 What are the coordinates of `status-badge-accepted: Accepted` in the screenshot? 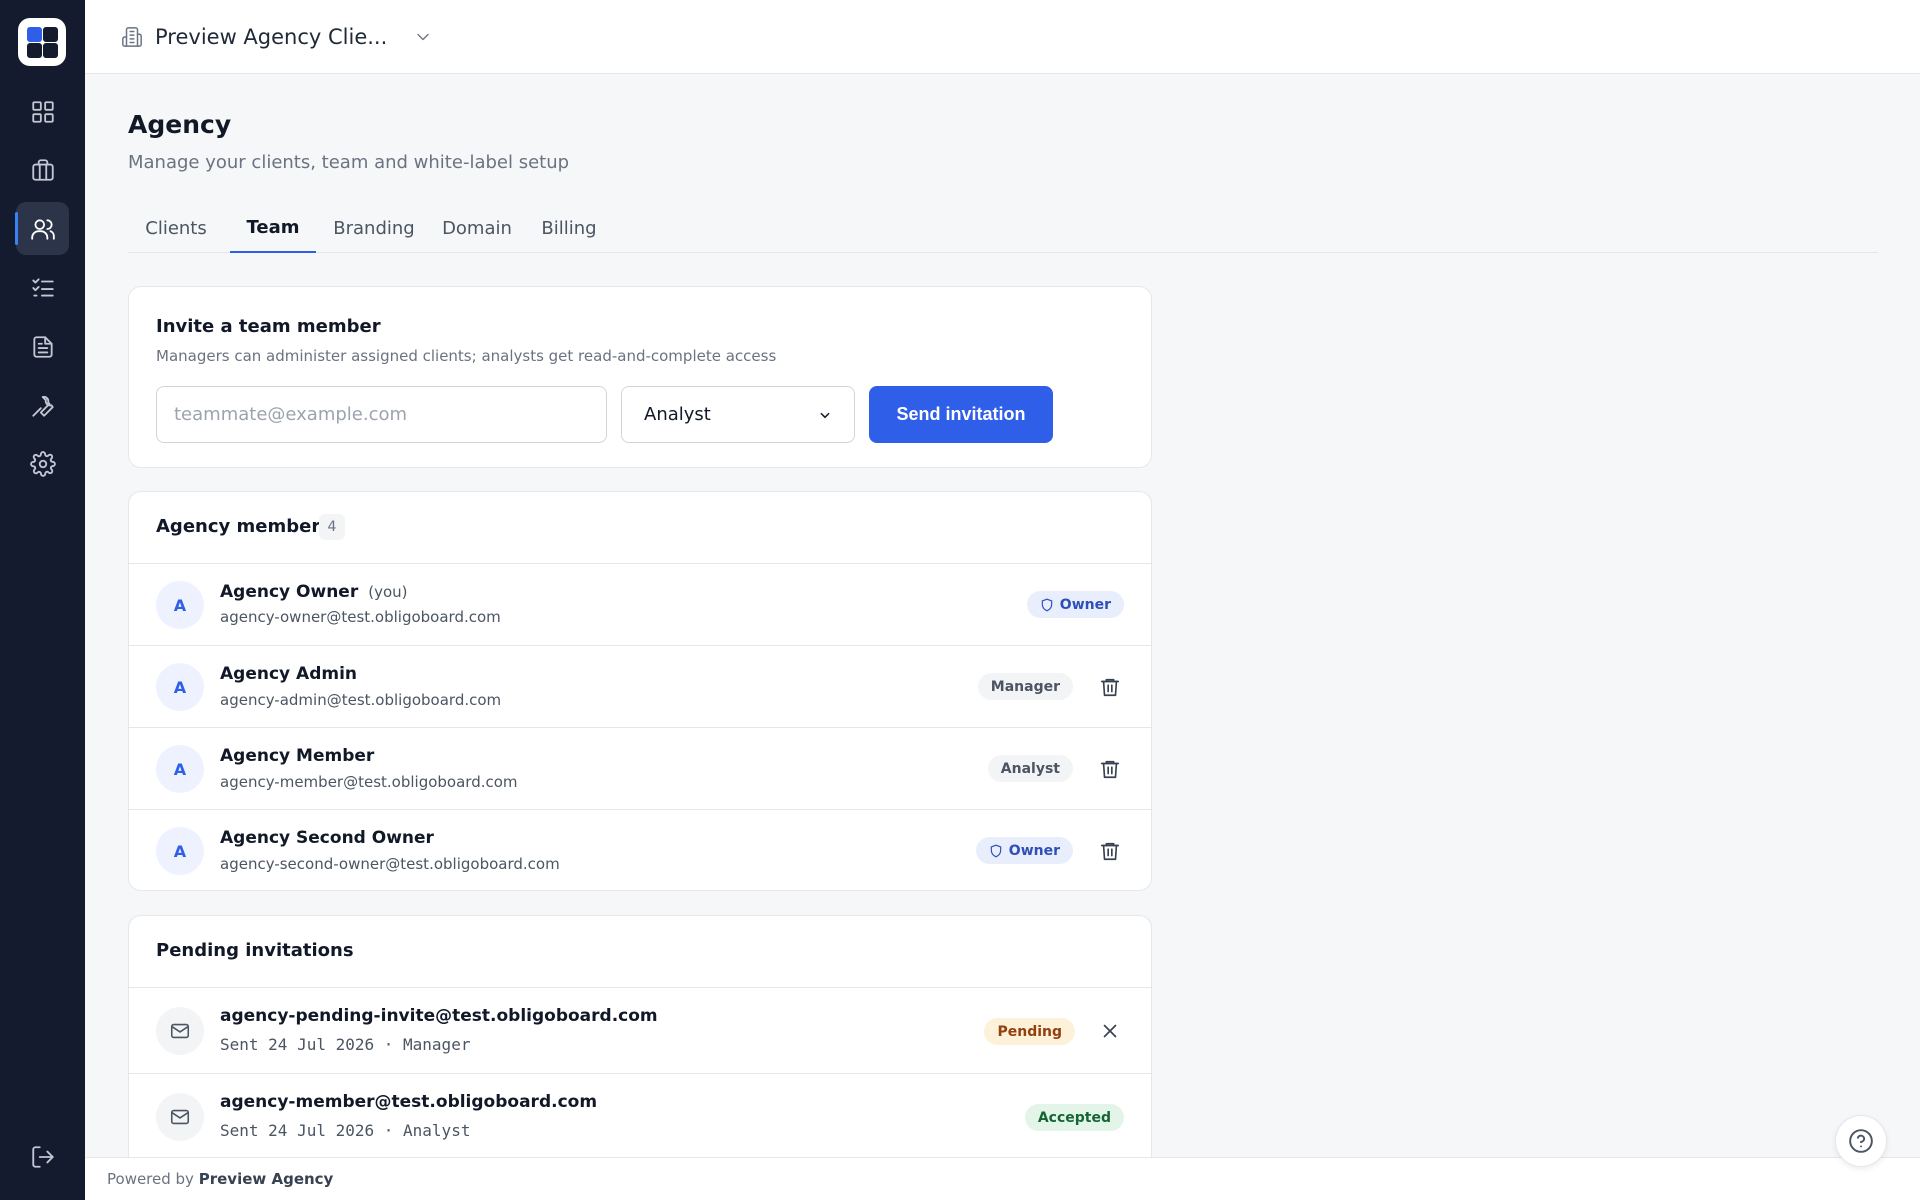 It's located at (1074, 1117).